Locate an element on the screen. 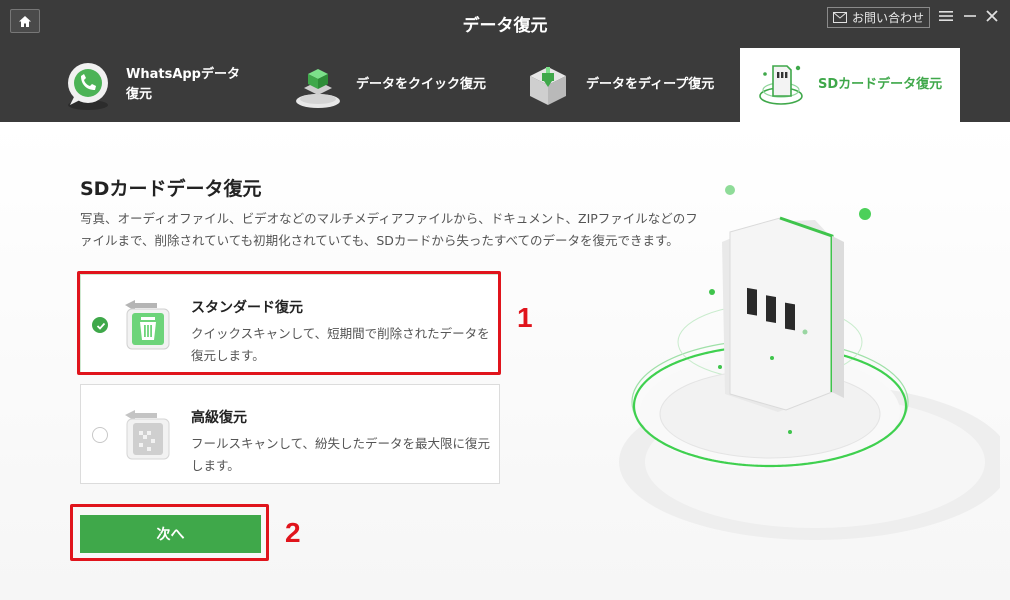 Image resolution: width=1010 pixels, height=600 pixels. tab-label: SDカードデータ復元 is located at coordinates (880, 84).